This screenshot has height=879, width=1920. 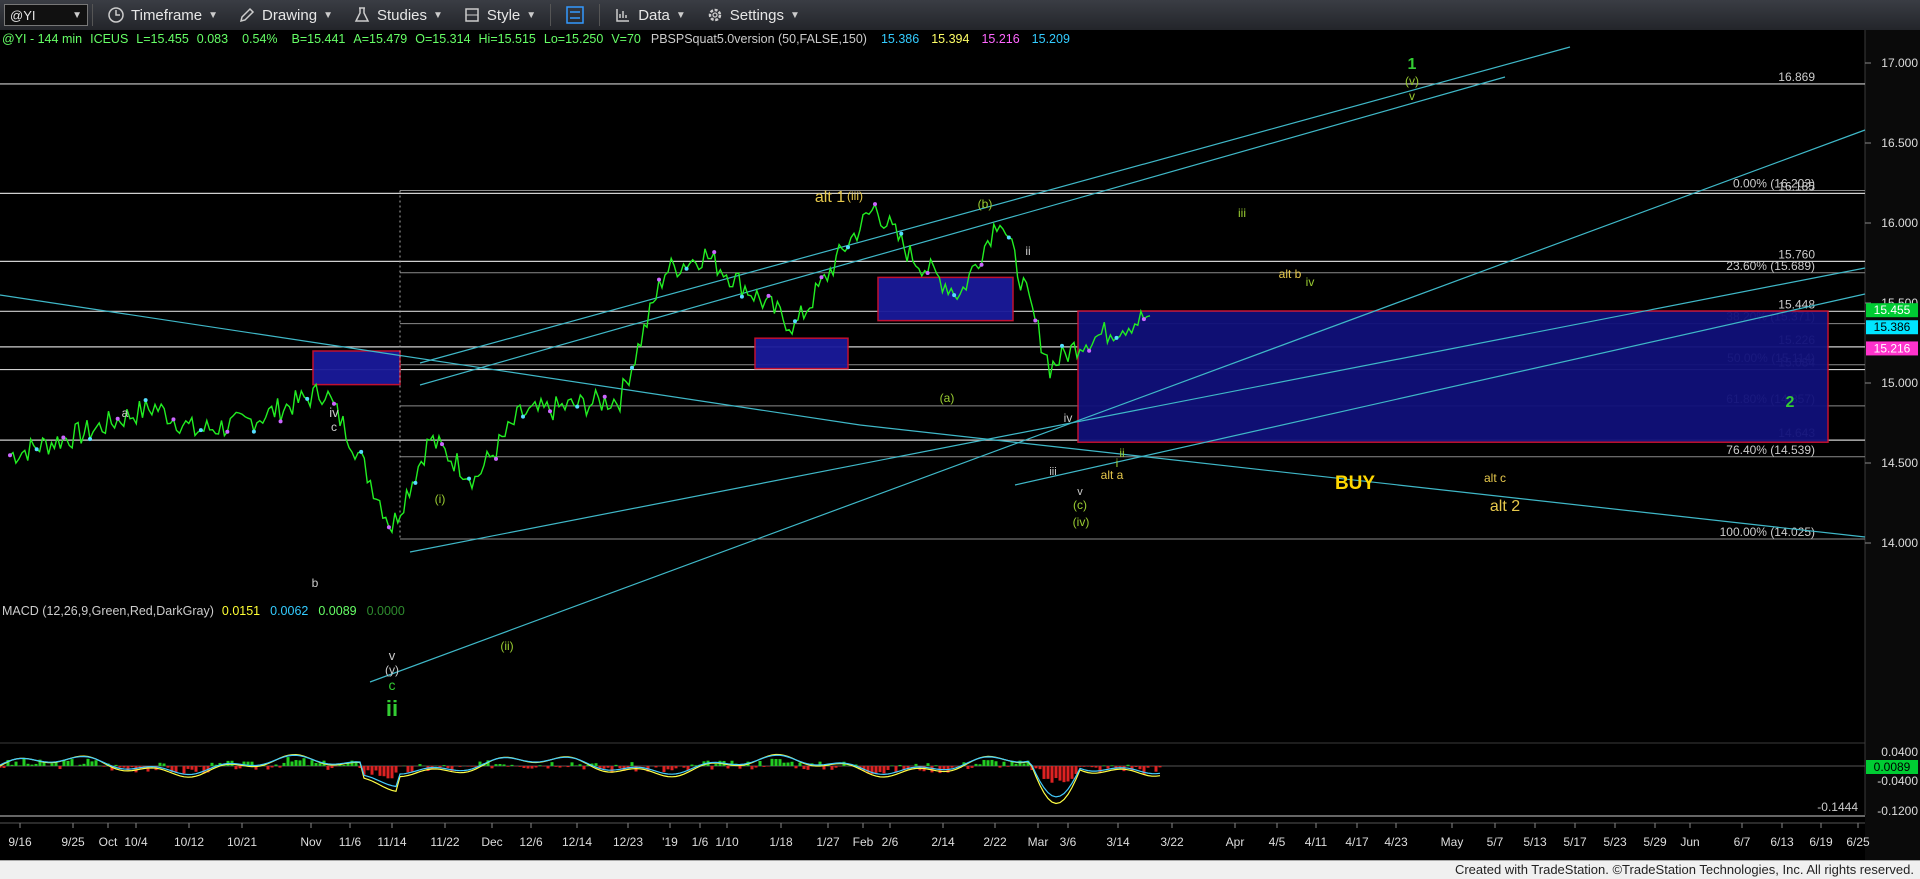 I want to click on time-tick-label: Jun, so click(x=1689, y=842).